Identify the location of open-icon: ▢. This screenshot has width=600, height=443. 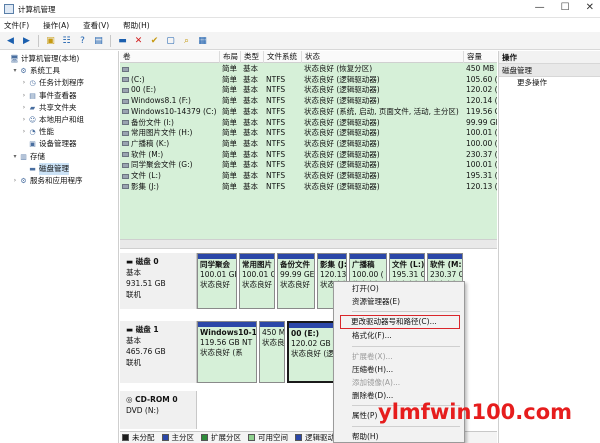
(170, 40).